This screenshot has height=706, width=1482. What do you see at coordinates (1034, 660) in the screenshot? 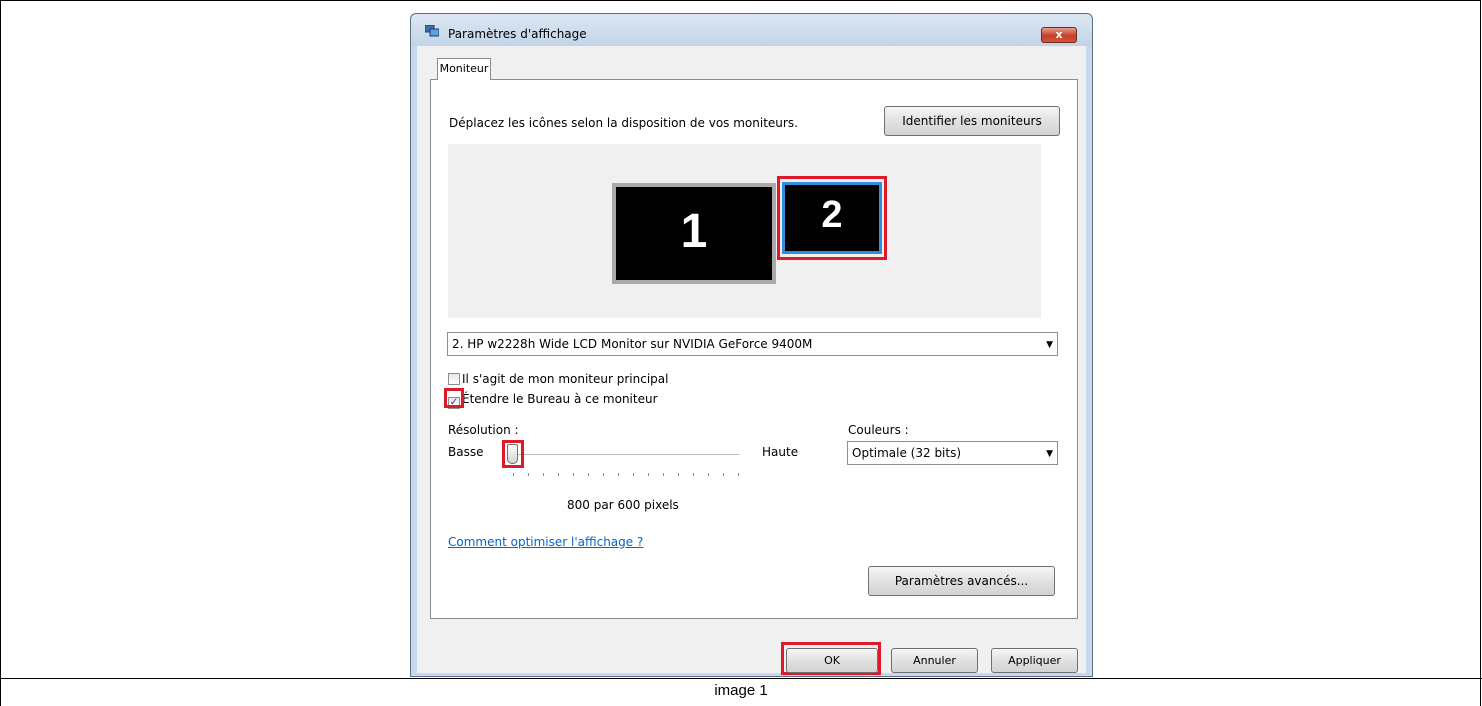
I see `apply-button: Appliquer` at bounding box center [1034, 660].